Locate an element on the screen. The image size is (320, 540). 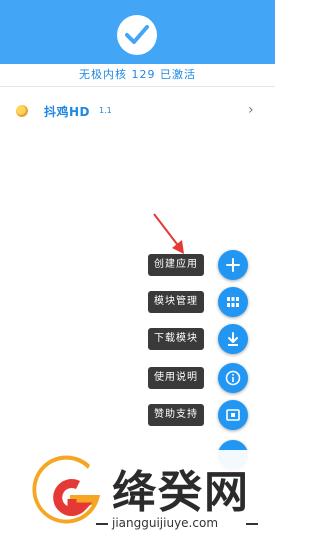
download-icon is located at coordinates (233, 339).